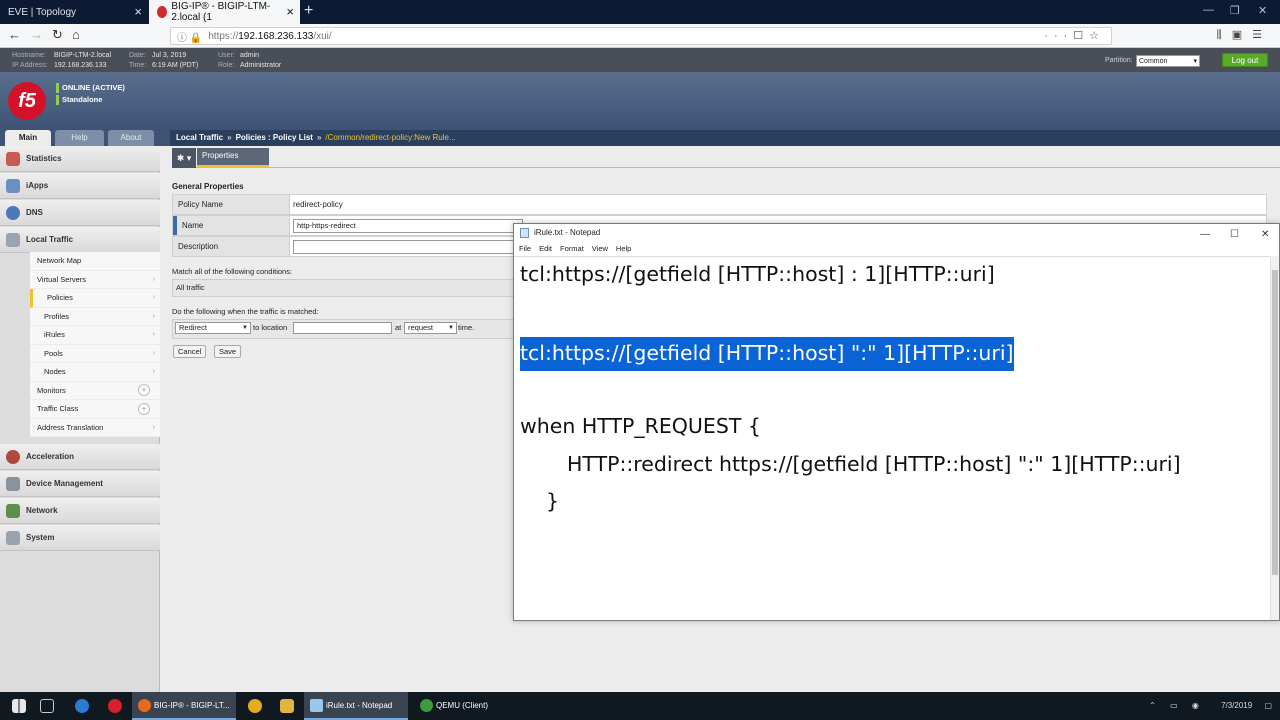 This screenshot has height=720, width=1280. What do you see at coordinates (144, 705) in the screenshot?
I see `firefox-icon` at bounding box center [144, 705].